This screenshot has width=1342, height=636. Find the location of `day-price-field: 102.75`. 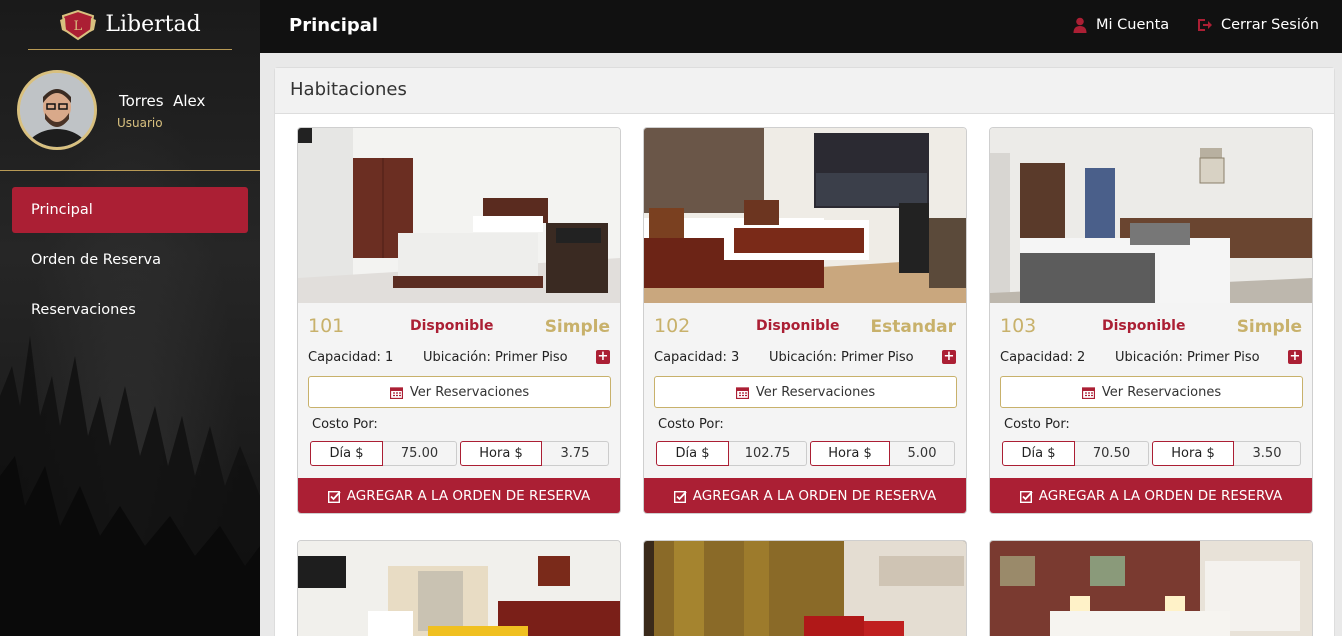

day-price-field: 102.75 is located at coordinates (768, 453).